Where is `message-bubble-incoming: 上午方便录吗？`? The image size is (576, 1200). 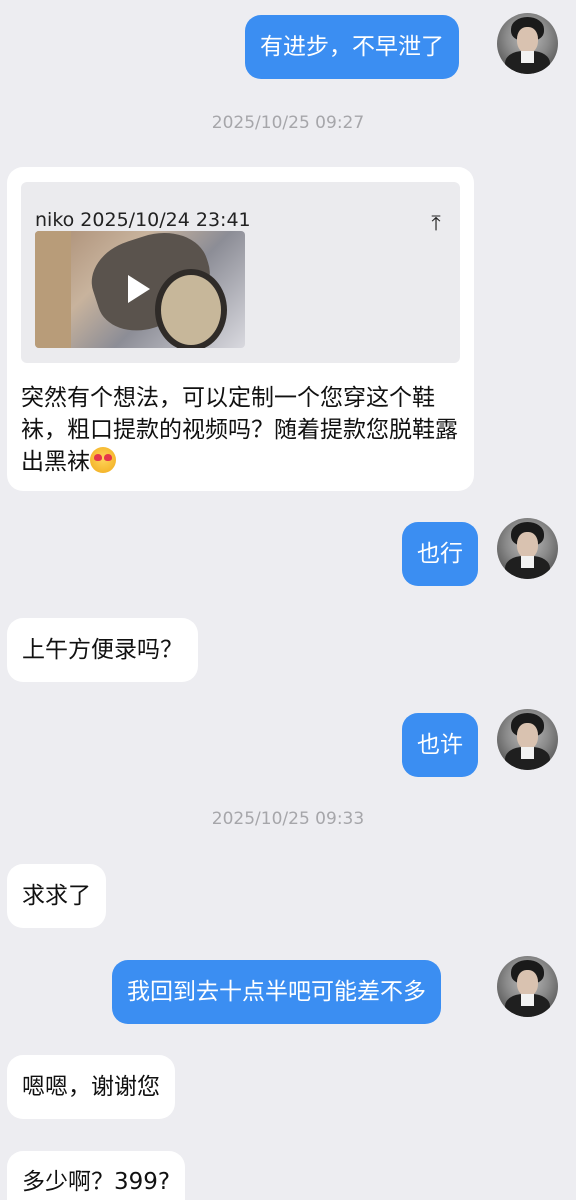 message-bubble-incoming: 上午方便录吗？ is located at coordinates (102, 650).